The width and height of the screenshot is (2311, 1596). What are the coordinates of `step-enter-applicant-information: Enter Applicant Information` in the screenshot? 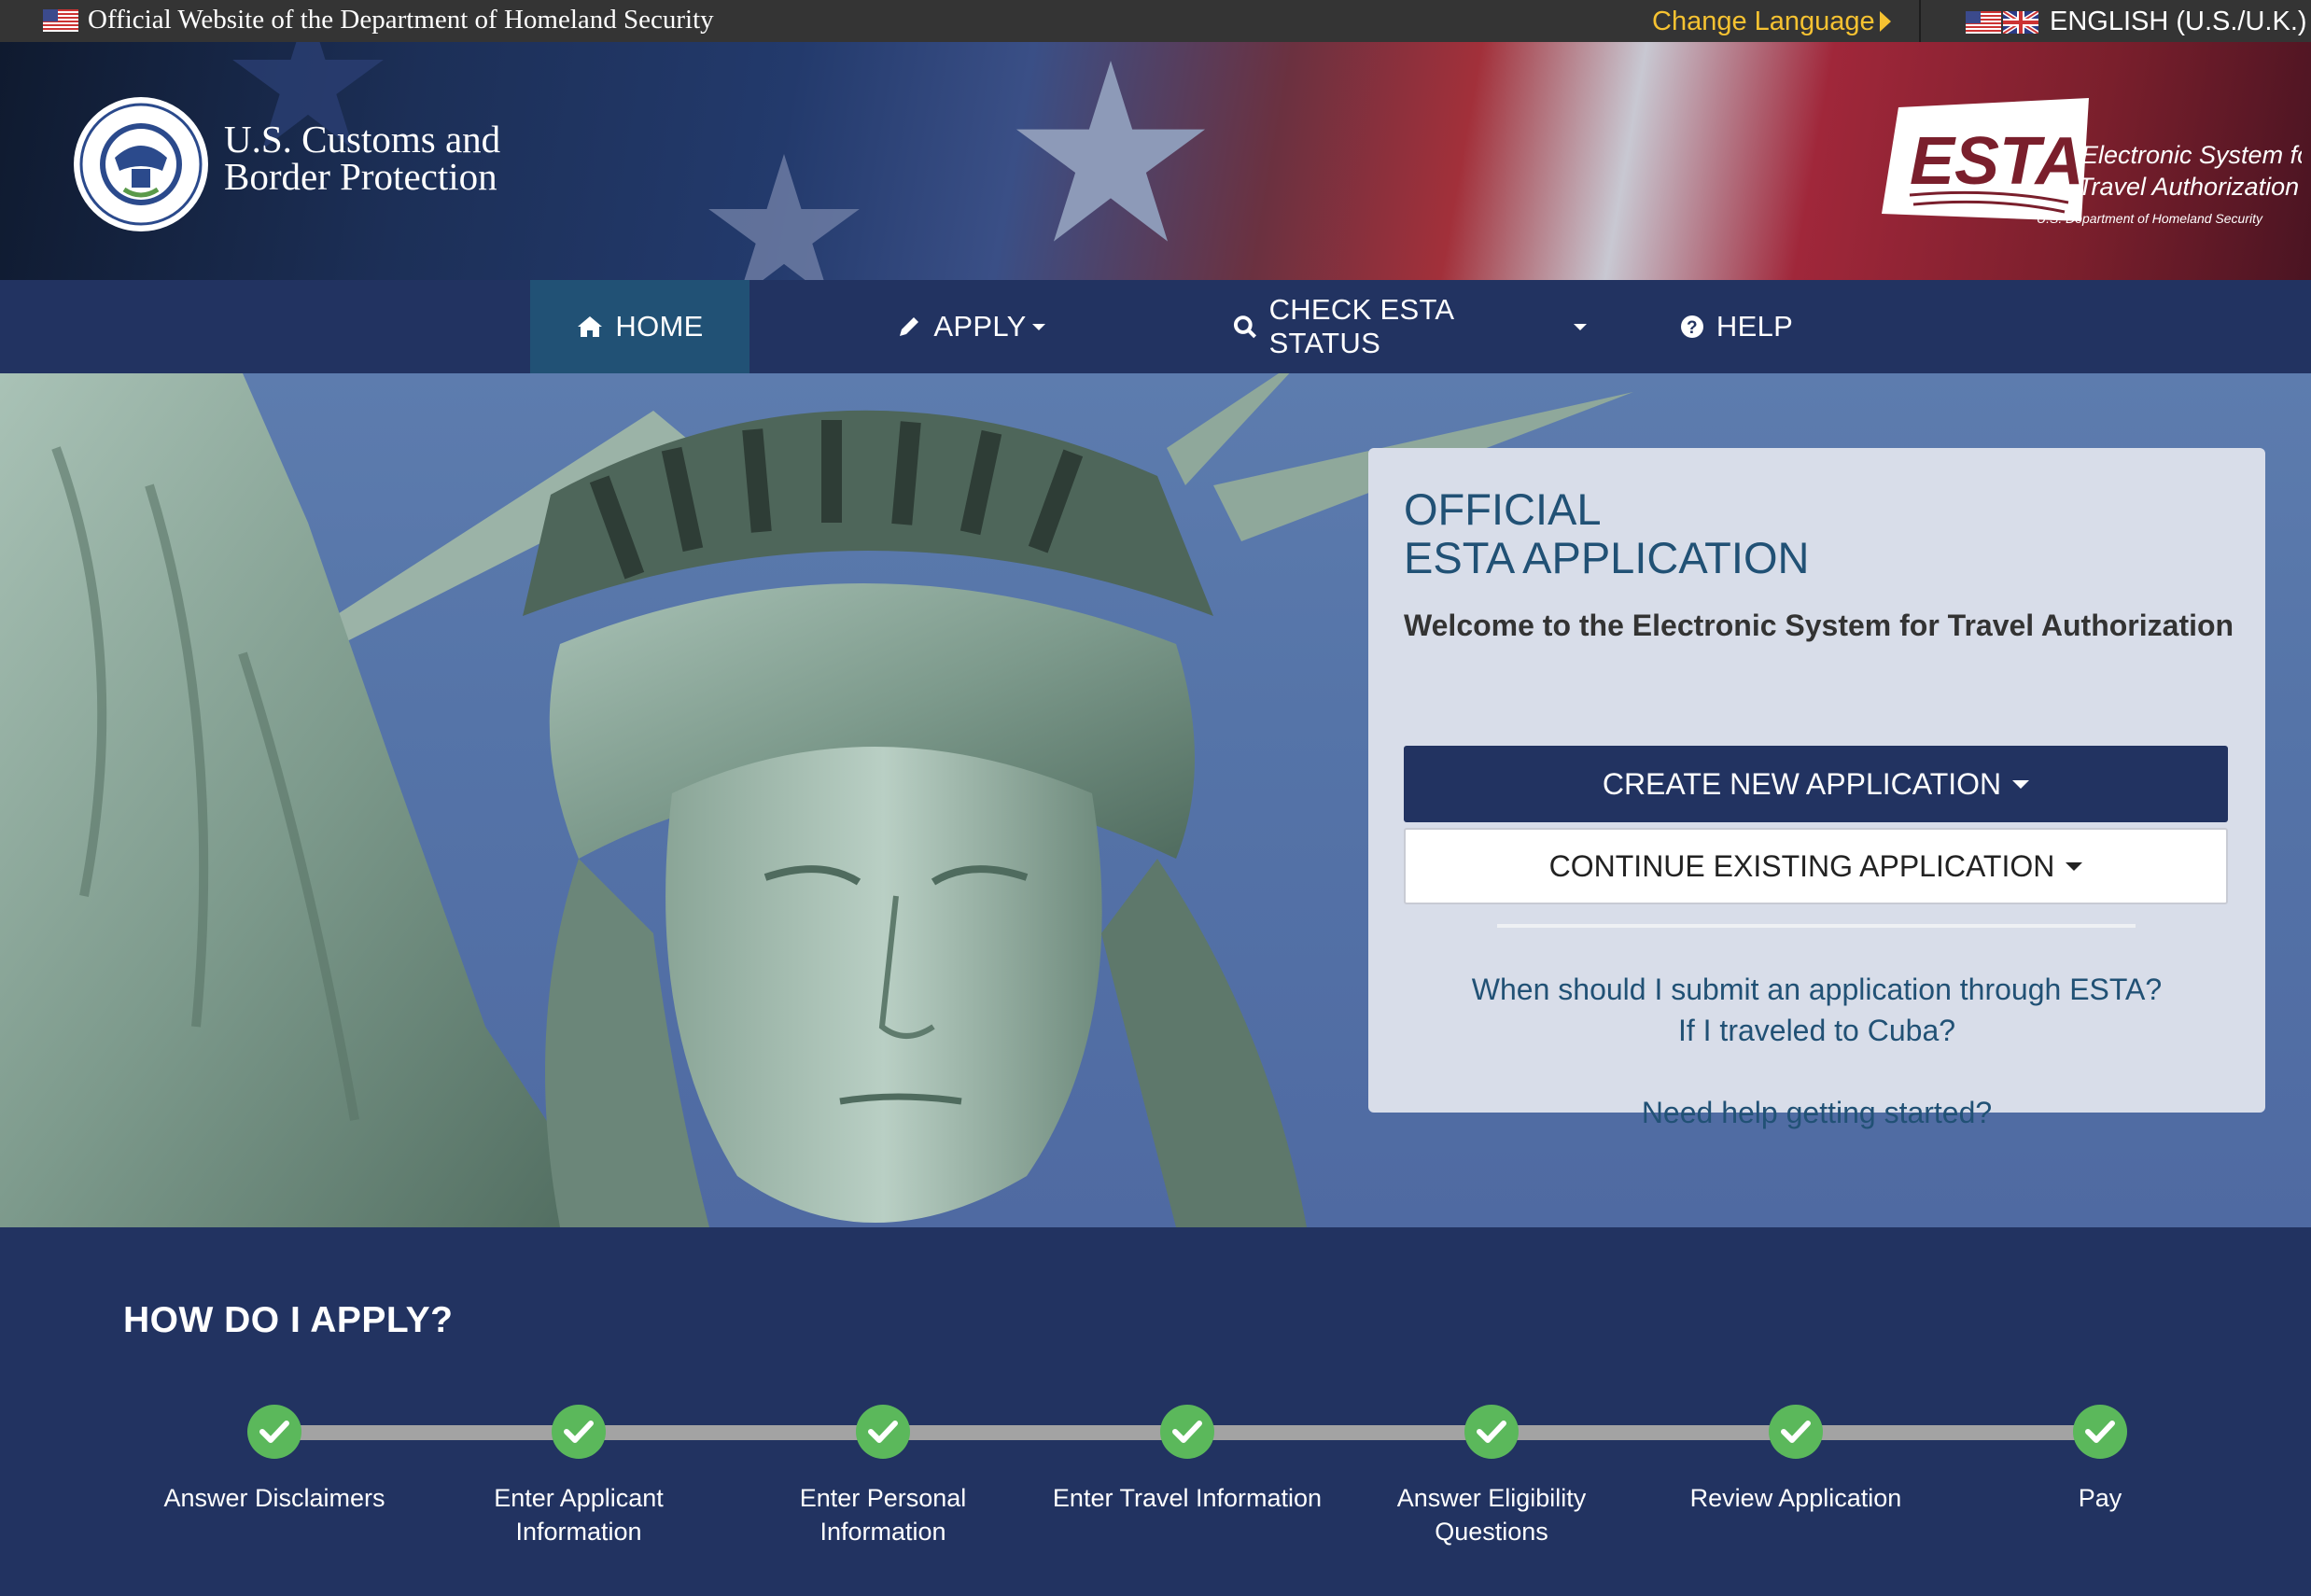 It's located at (578, 1476).